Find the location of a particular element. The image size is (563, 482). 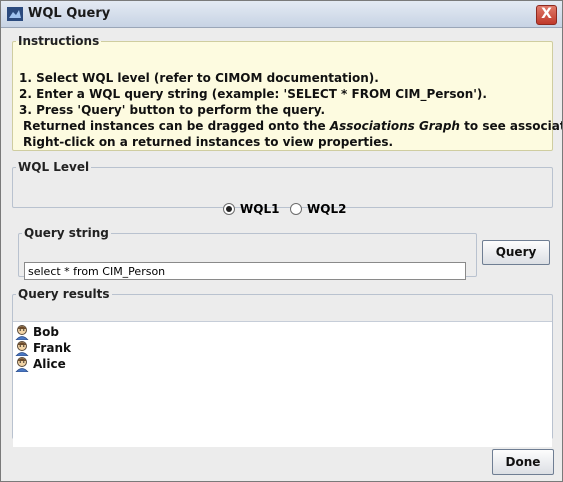

result-name: Alice is located at coordinates (49, 364).